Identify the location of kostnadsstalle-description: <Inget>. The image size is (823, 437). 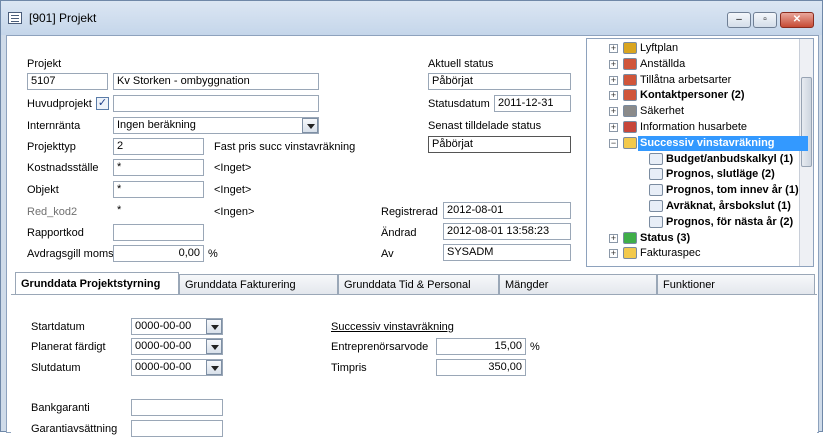
(233, 168).